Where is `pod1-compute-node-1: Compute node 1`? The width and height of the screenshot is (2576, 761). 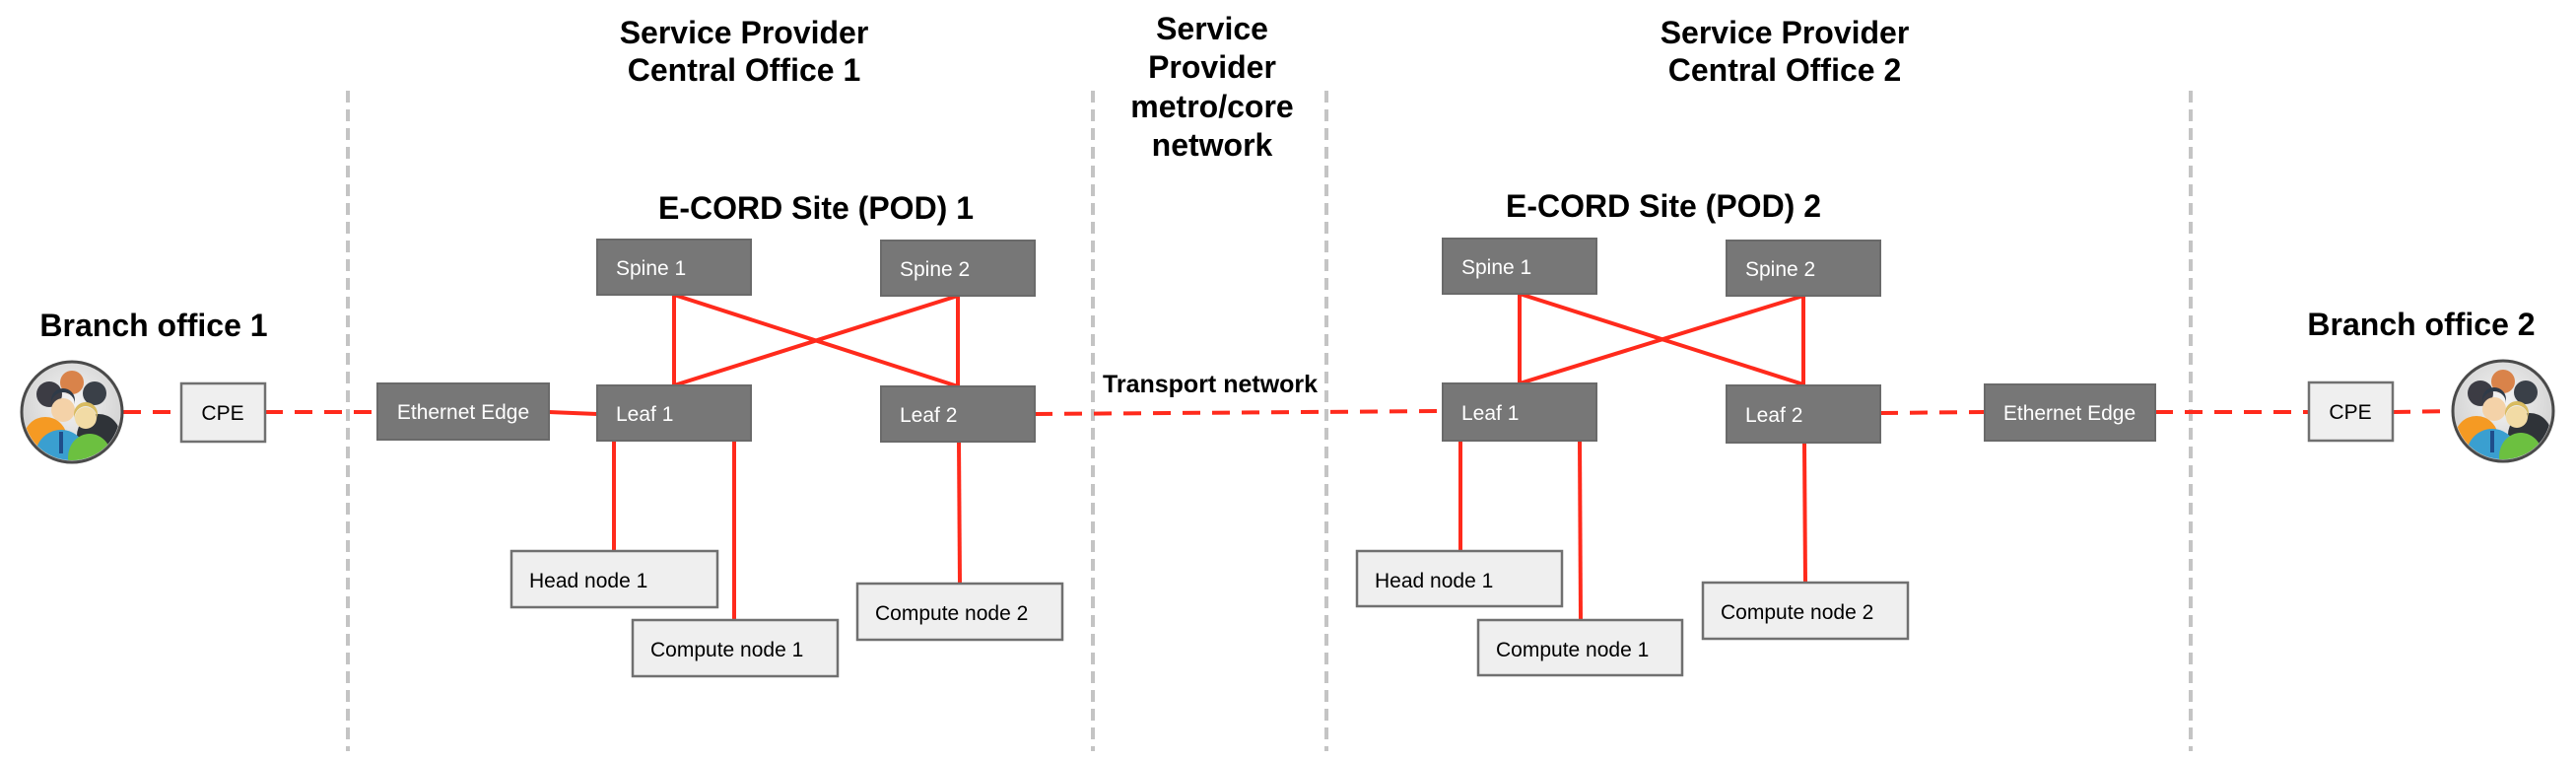
pod1-compute-node-1: Compute node 1 is located at coordinates (735, 648).